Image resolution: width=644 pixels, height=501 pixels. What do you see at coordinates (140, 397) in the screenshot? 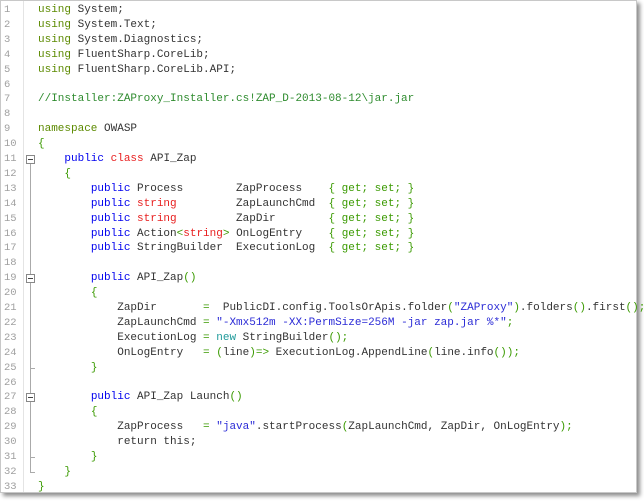
I see `code-line: public API_Zap Launch()` at bounding box center [140, 397].